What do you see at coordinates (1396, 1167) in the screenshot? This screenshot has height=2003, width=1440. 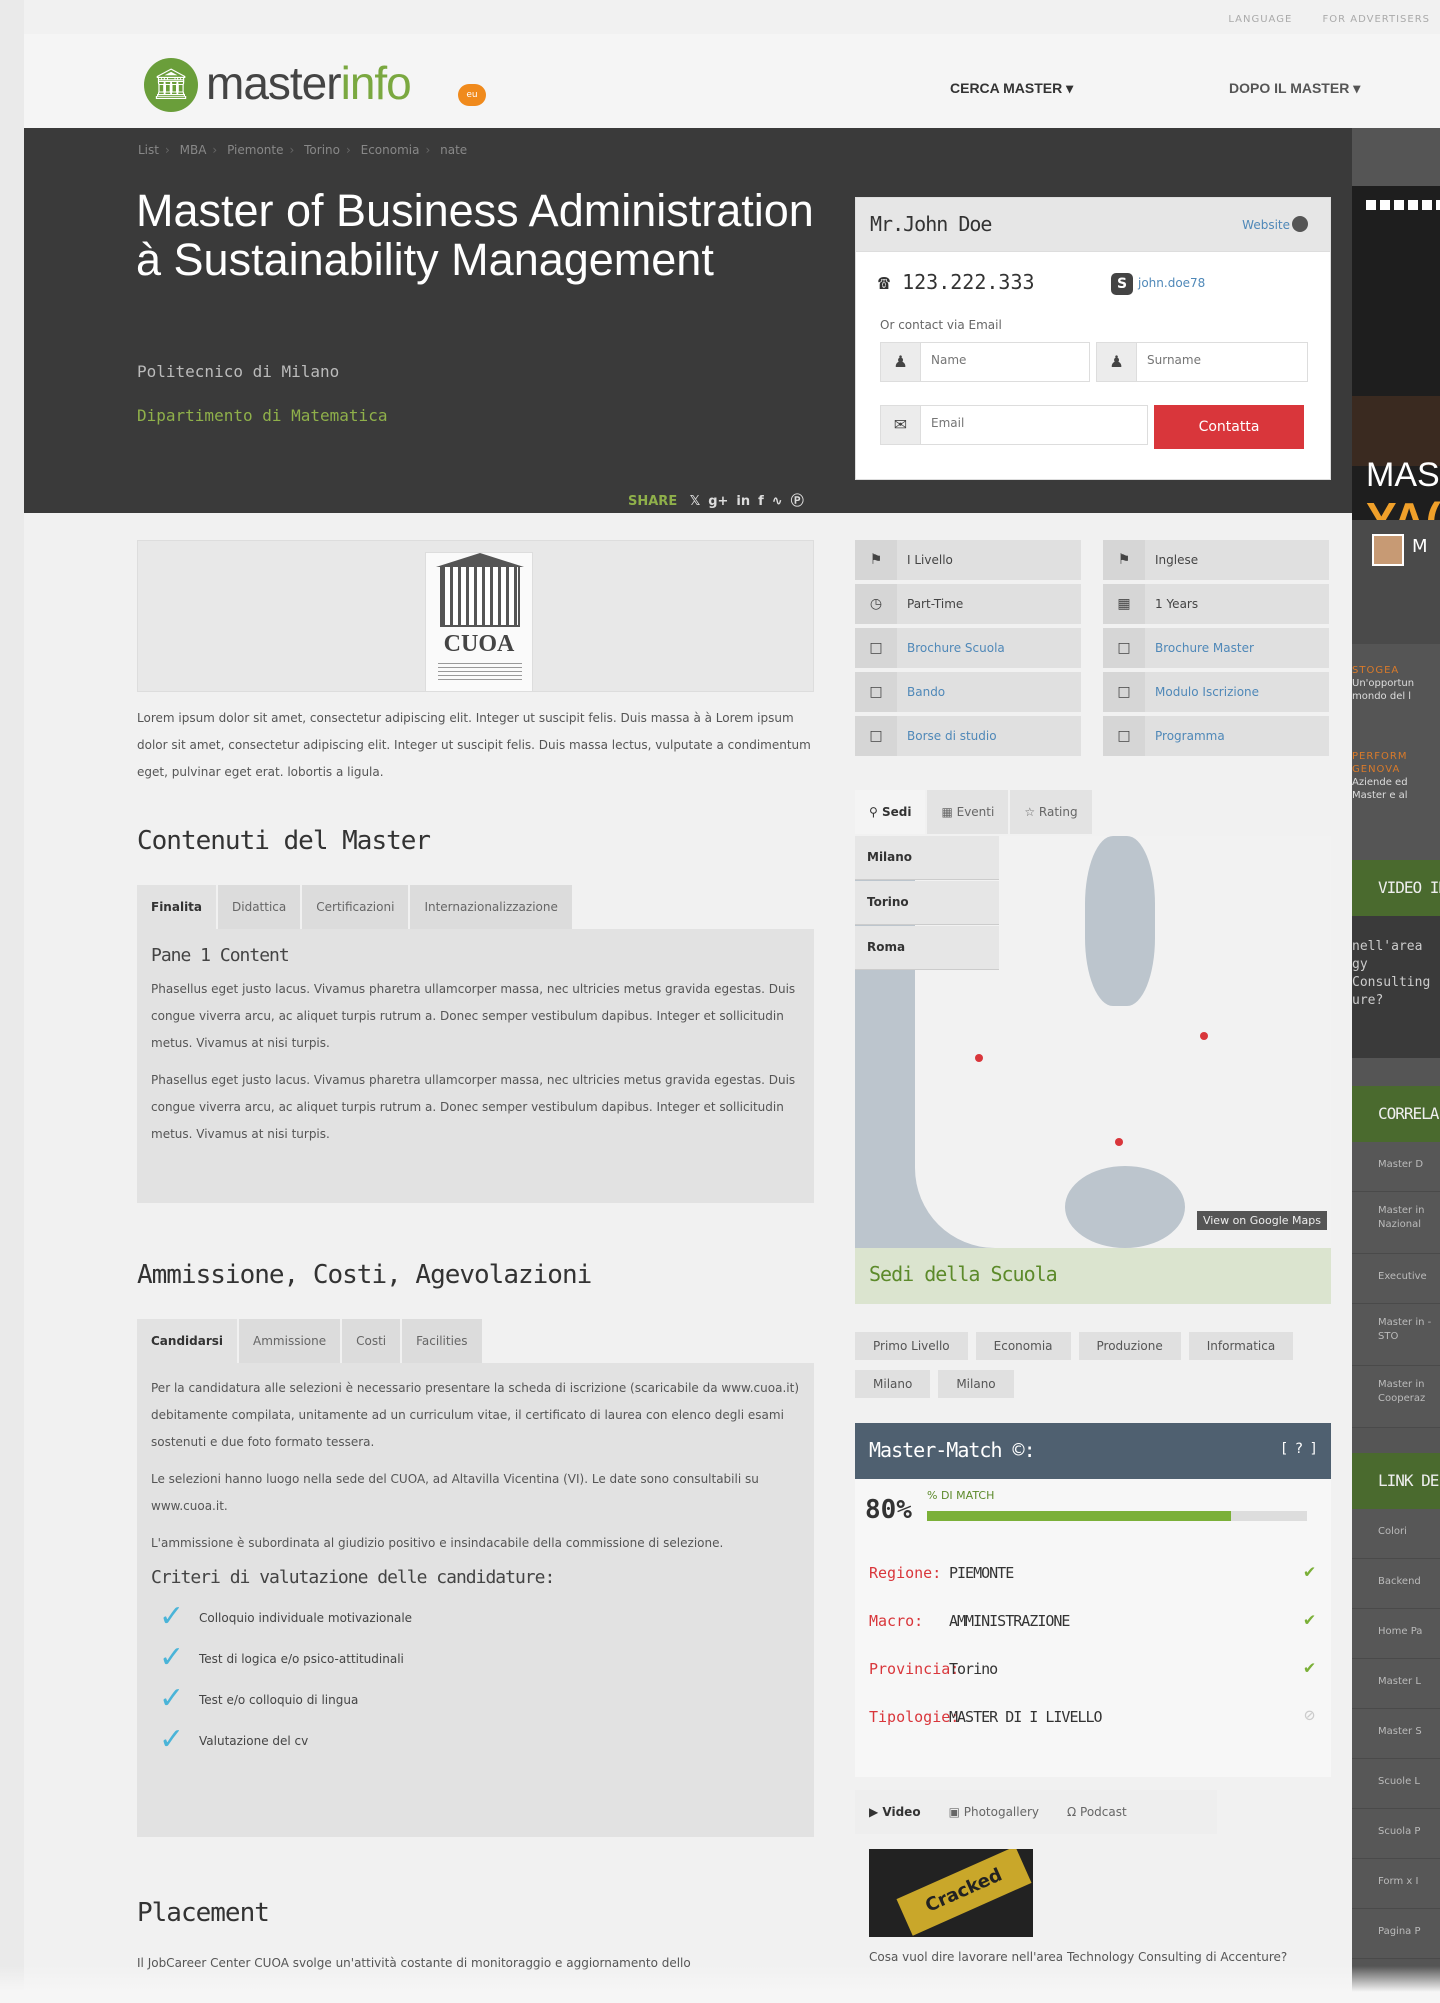 I see `sidebar-item: Master D` at bounding box center [1396, 1167].